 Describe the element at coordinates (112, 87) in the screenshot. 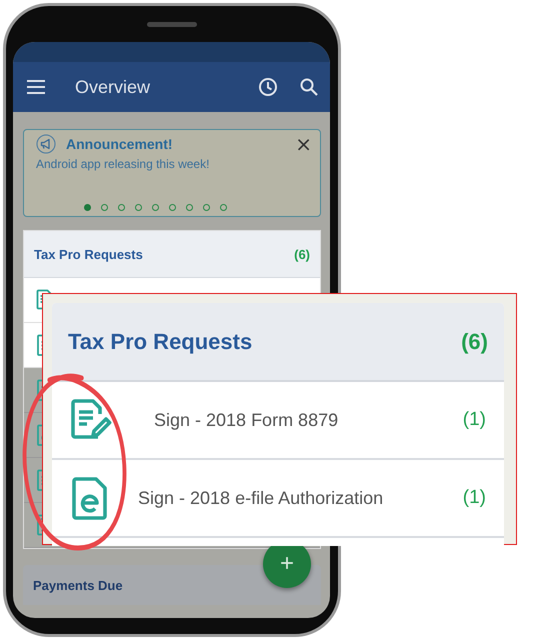

I see `app-bar-title: Overview` at that location.